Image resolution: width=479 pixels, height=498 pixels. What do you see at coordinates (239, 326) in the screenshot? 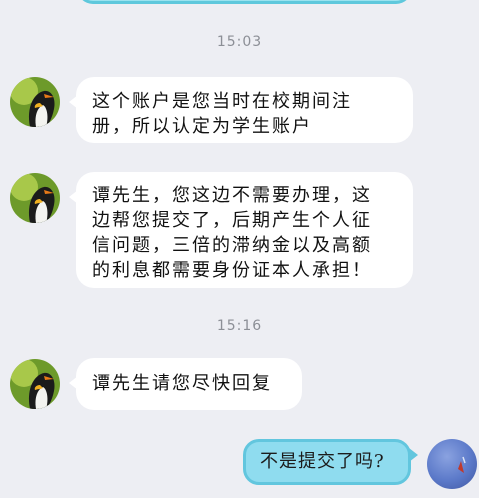
I see `timestamp: 15:16` at bounding box center [239, 326].